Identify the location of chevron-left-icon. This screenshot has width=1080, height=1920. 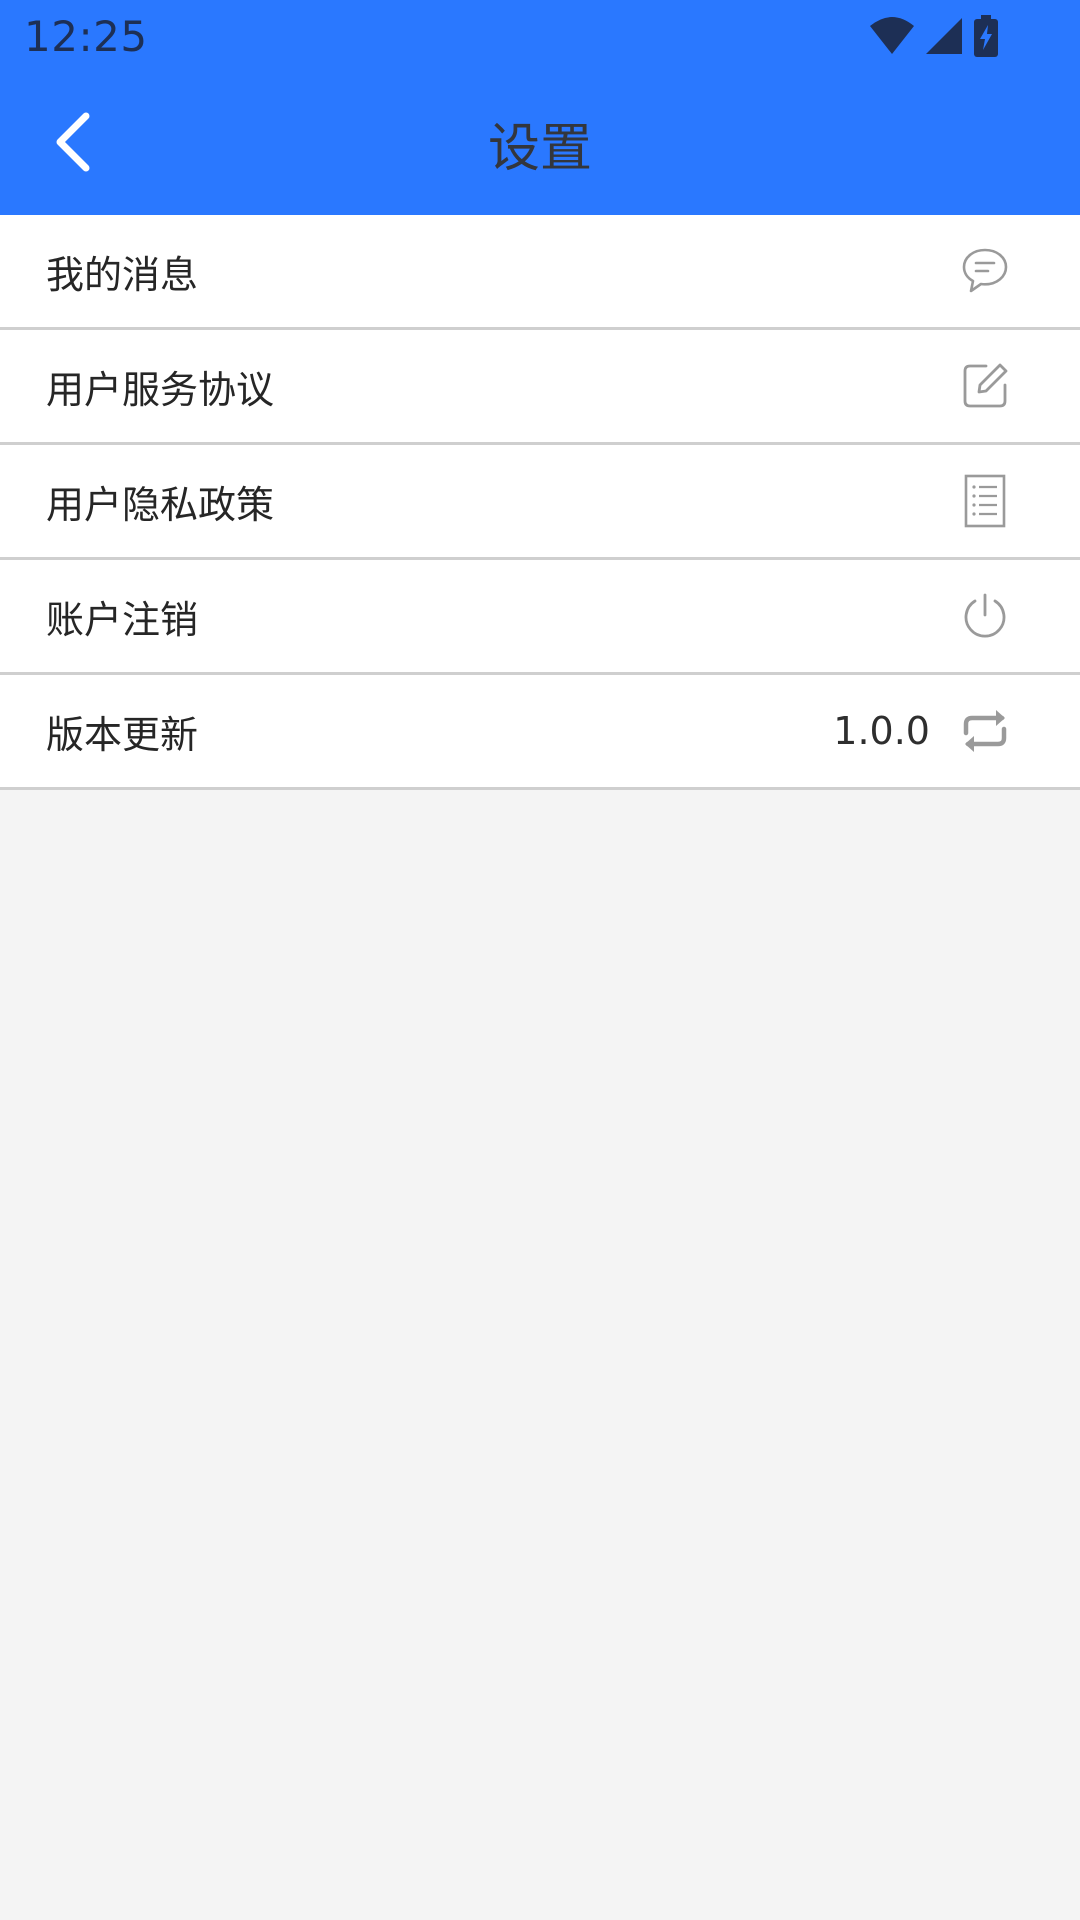
(72, 144).